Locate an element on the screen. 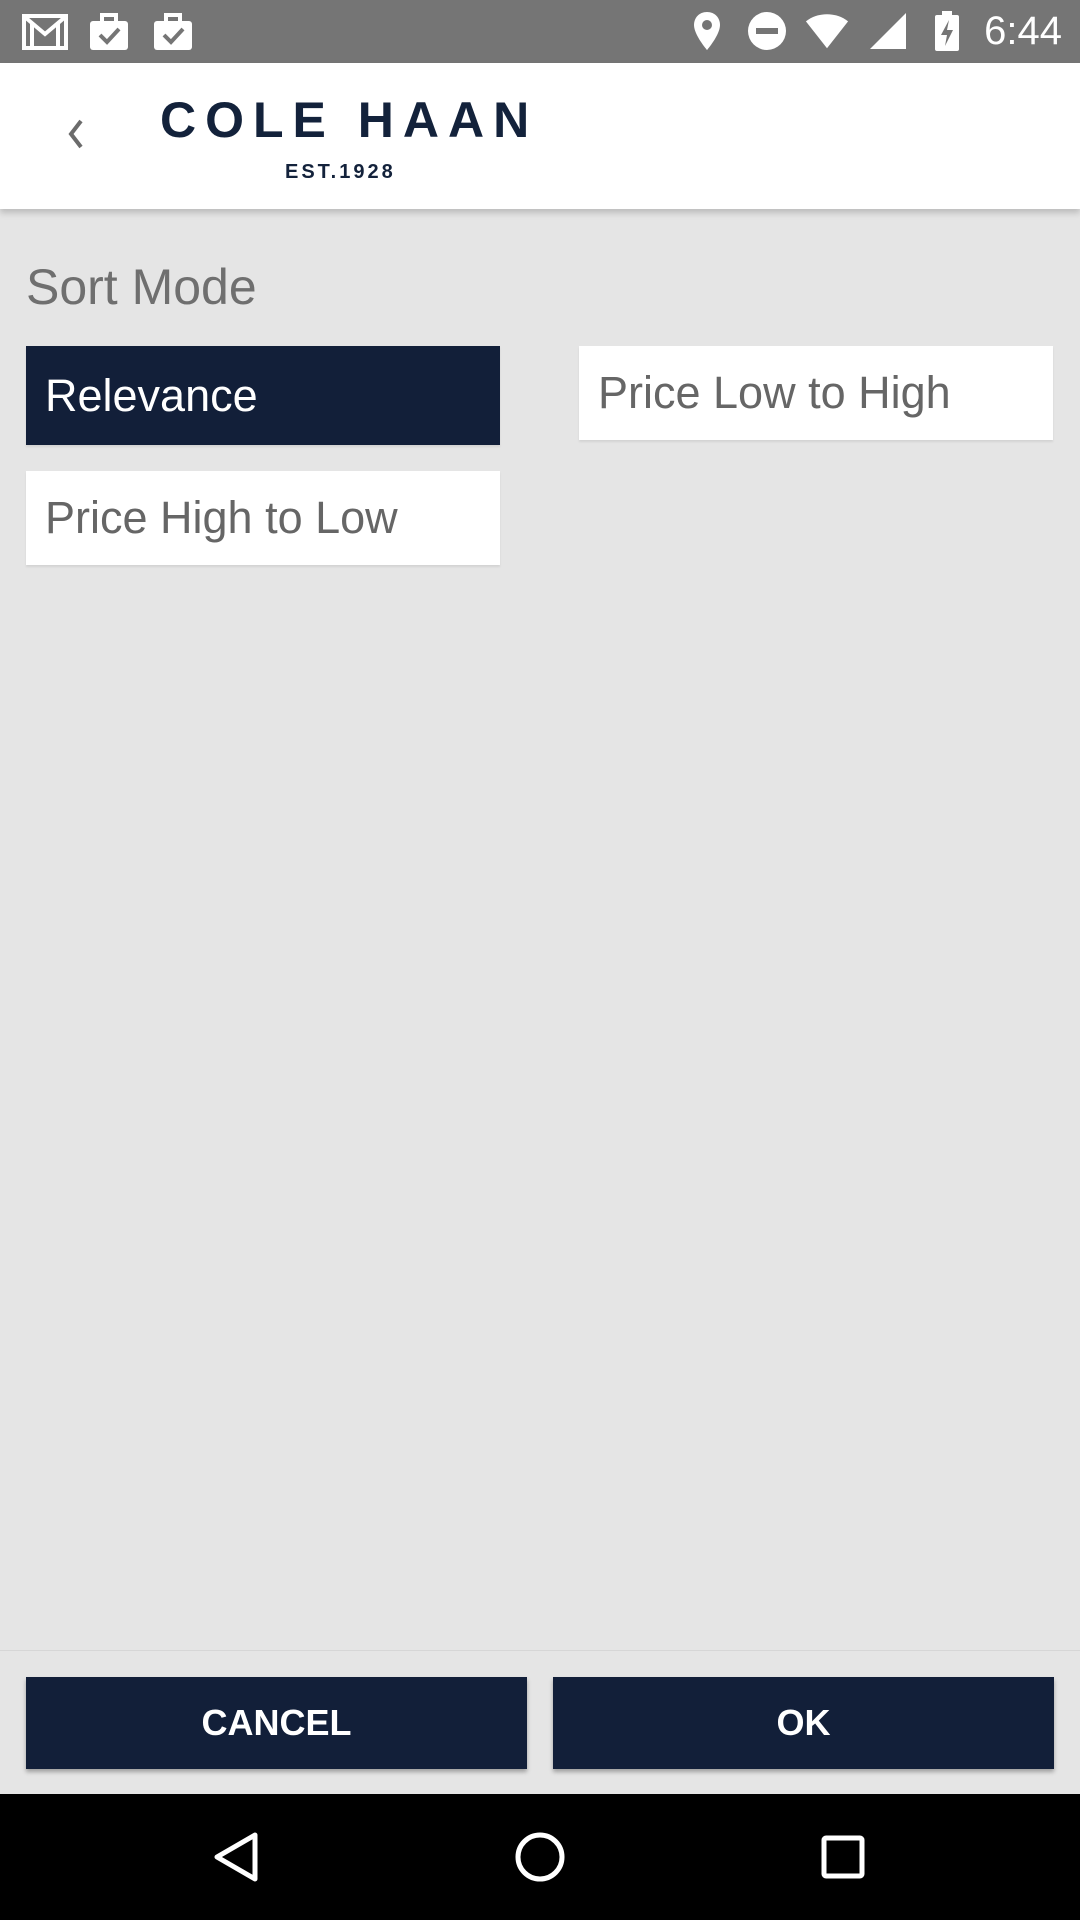 The image size is (1080, 1920). chevron-left-icon is located at coordinates (75, 136).